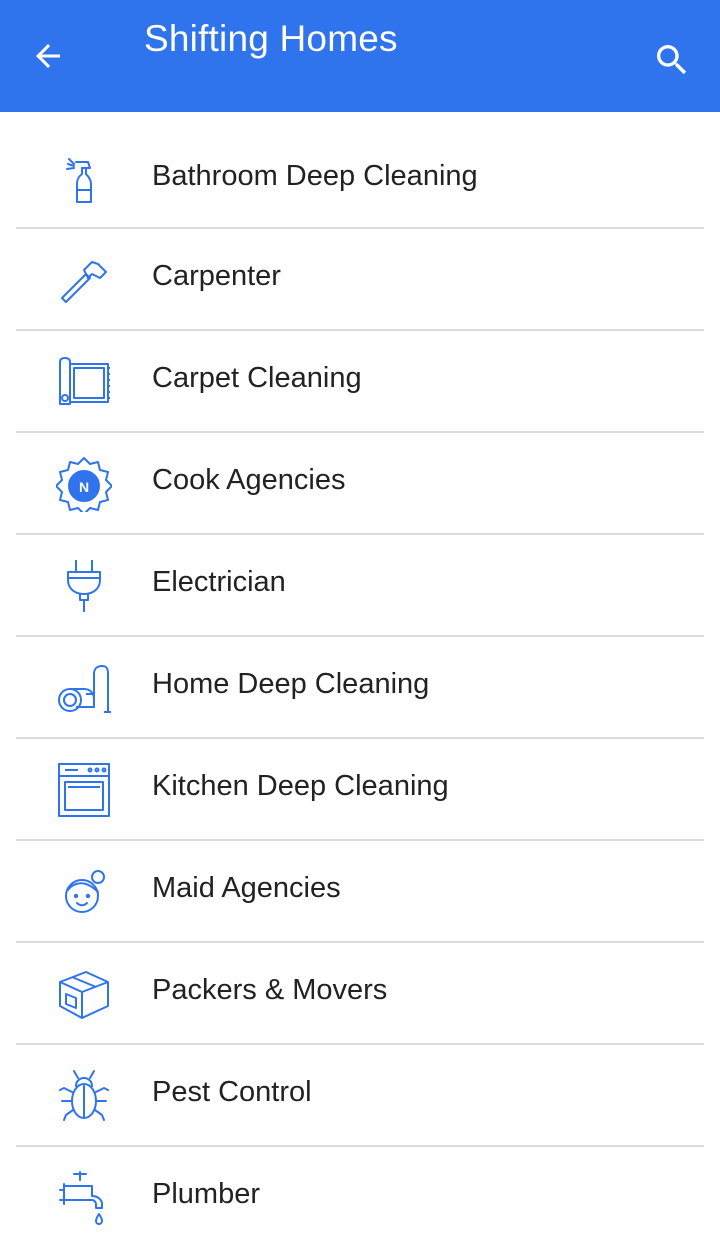 The height and width of the screenshot is (1249, 720). Describe the element at coordinates (246, 888) in the screenshot. I see `list-item-label: Maid Agencies` at that location.